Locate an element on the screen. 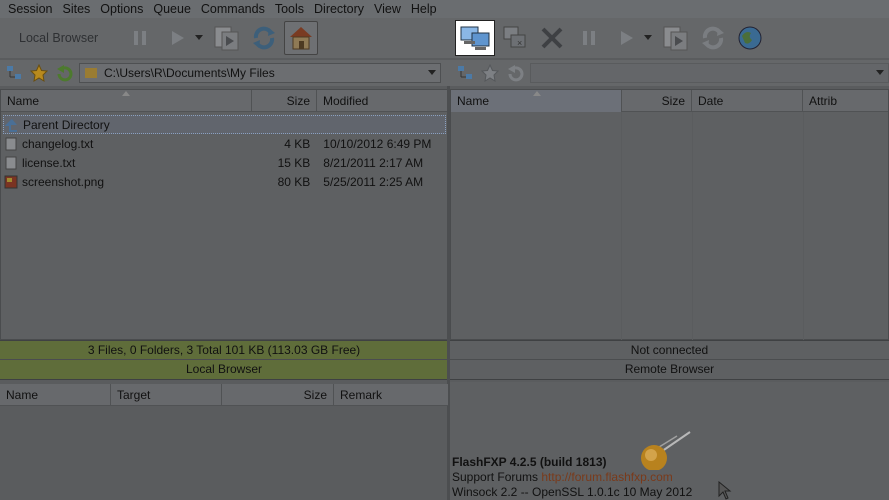 The width and height of the screenshot is (889, 500). local-favorites-button is located at coordinates (39, 73).